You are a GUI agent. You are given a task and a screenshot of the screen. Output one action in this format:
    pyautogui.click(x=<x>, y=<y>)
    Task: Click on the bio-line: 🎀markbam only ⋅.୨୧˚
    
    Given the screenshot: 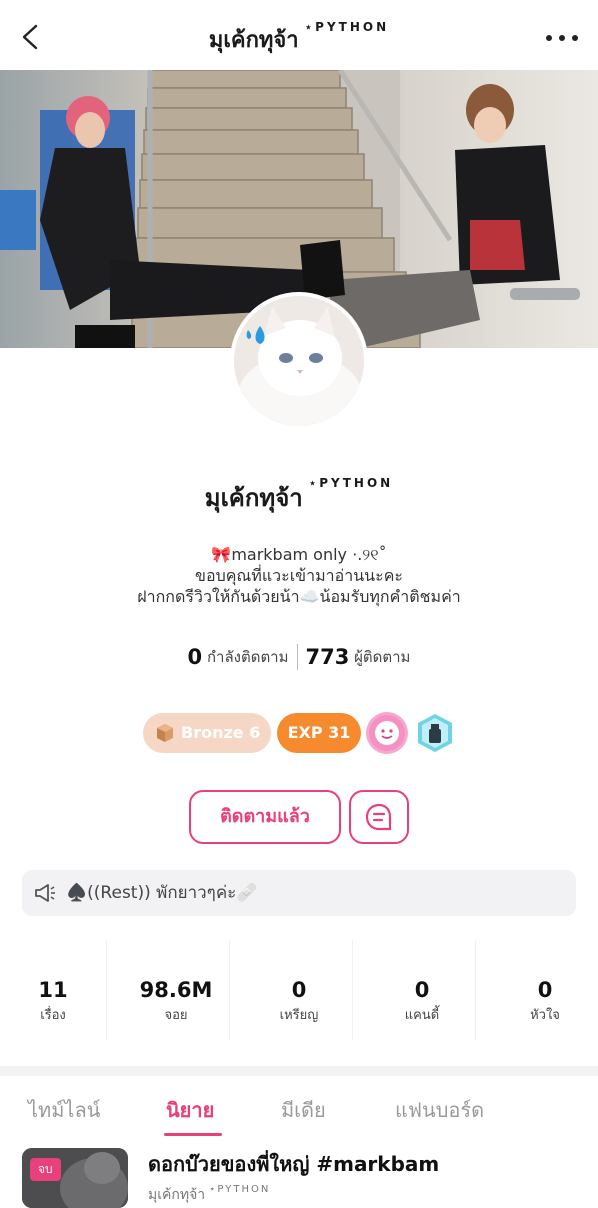 What is the action you would take?
    pyautogui.click(x=299, y=554)
    